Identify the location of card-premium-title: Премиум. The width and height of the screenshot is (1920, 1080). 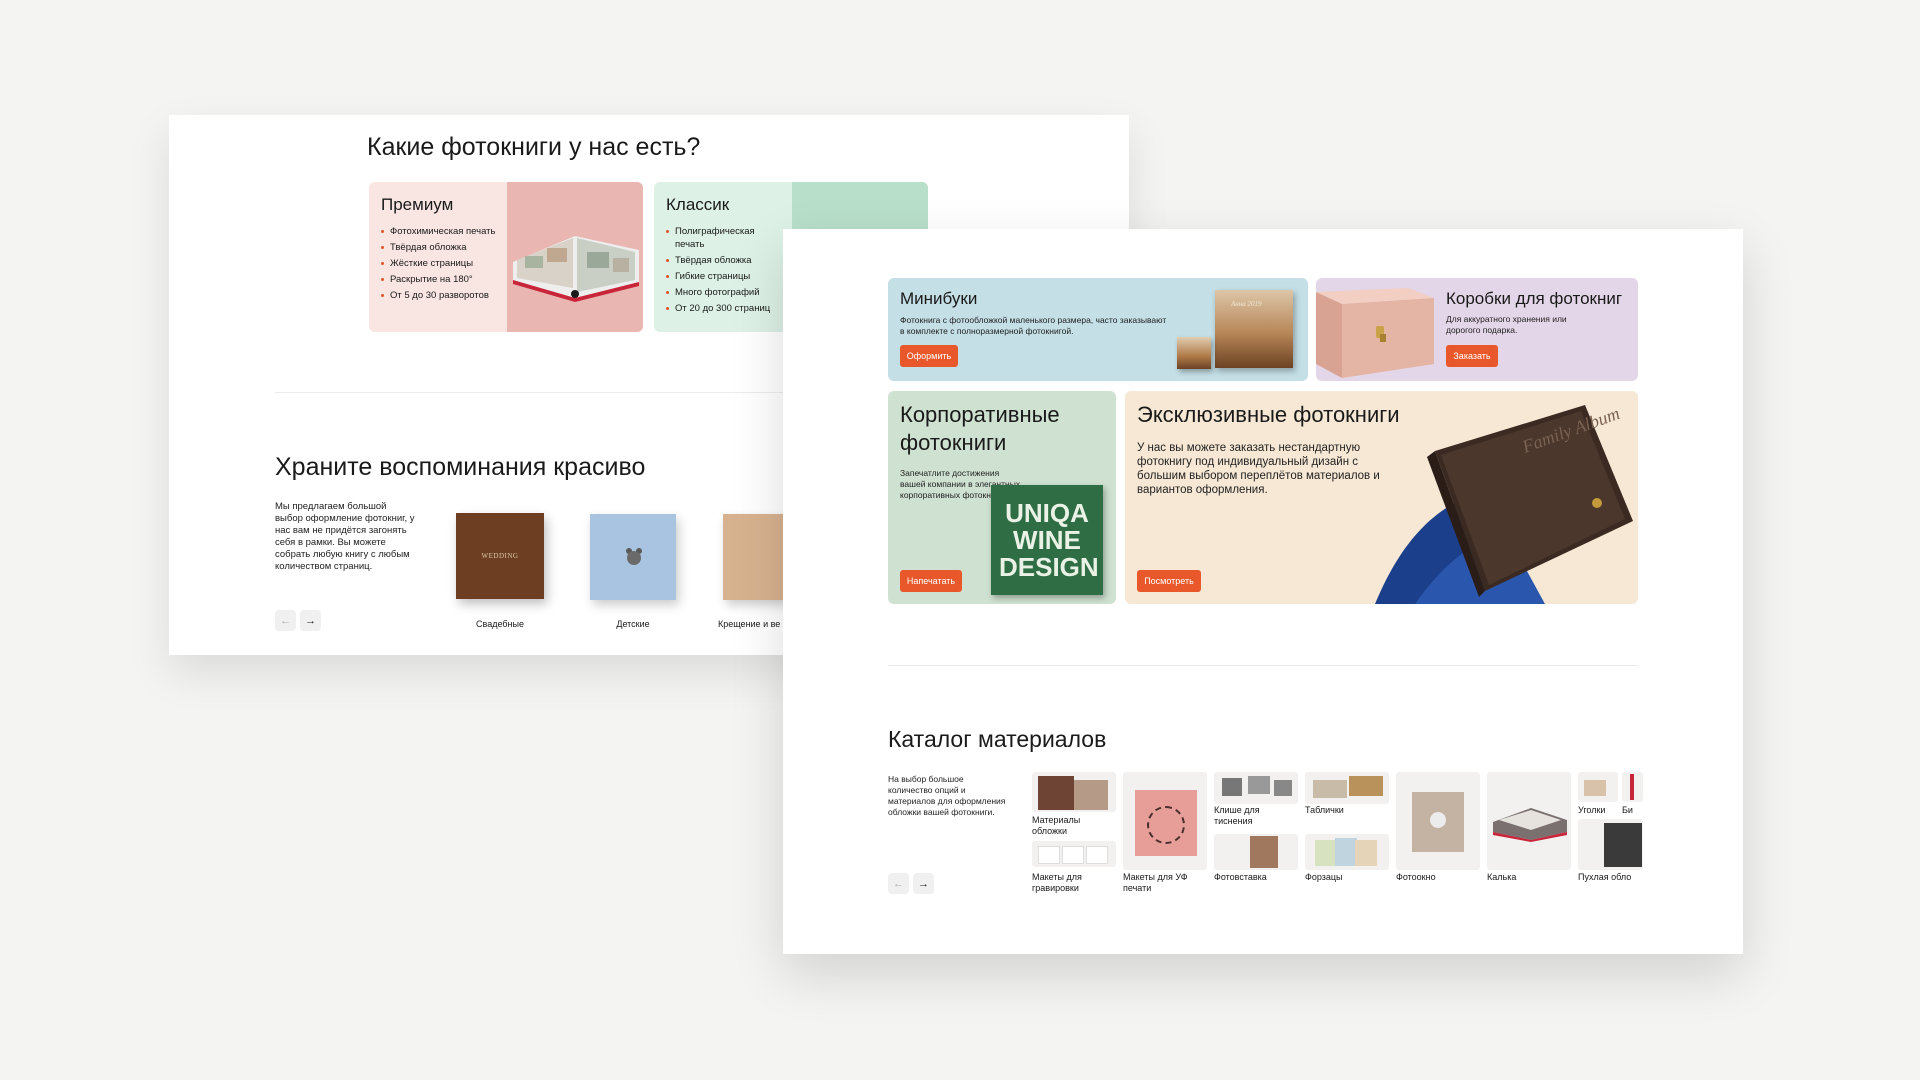
(417, 204).